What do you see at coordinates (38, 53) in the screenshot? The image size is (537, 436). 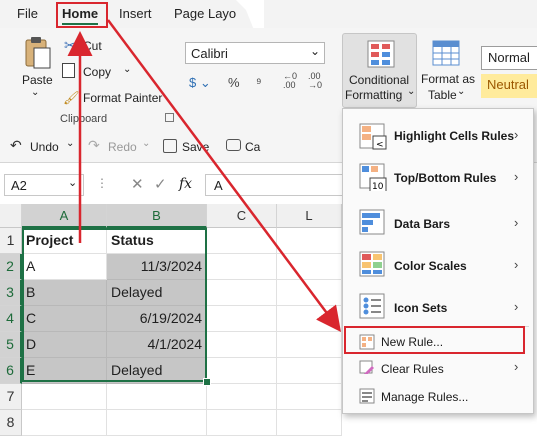 I see `paste-icon` at bounding box center [38, 53].